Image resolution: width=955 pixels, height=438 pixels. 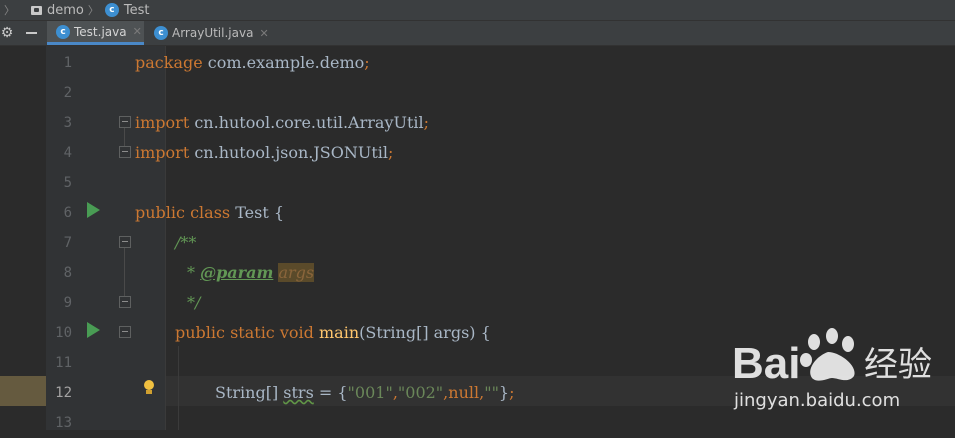 I want to click on line-number: 7, so click(x=67, y=243).